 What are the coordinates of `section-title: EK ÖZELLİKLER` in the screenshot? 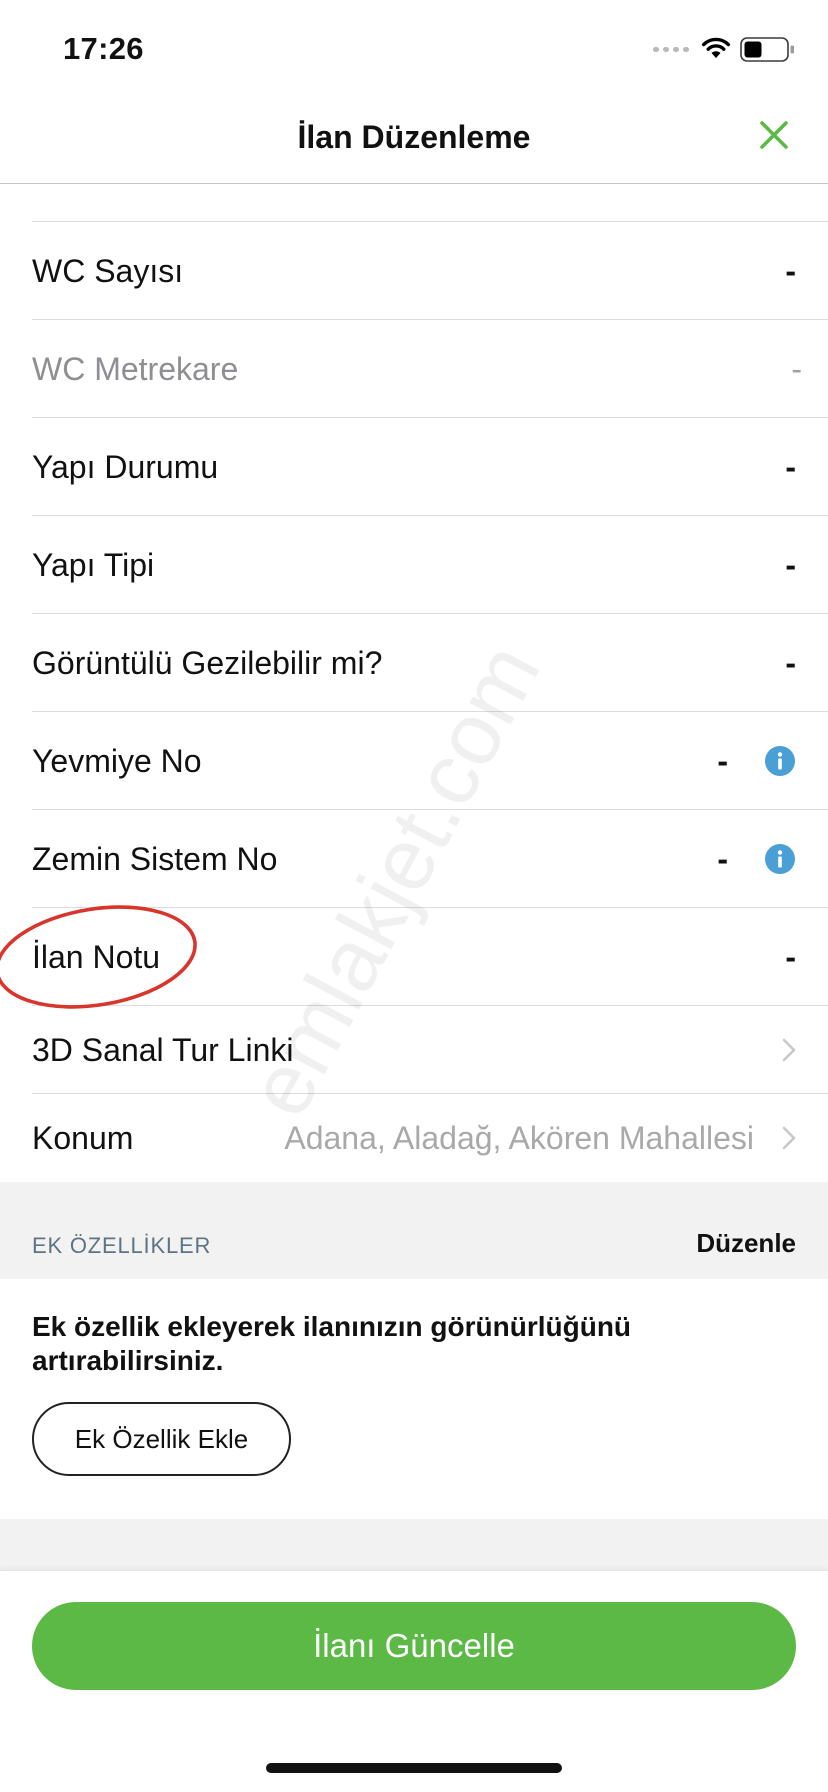 It's located at (122, 1245).